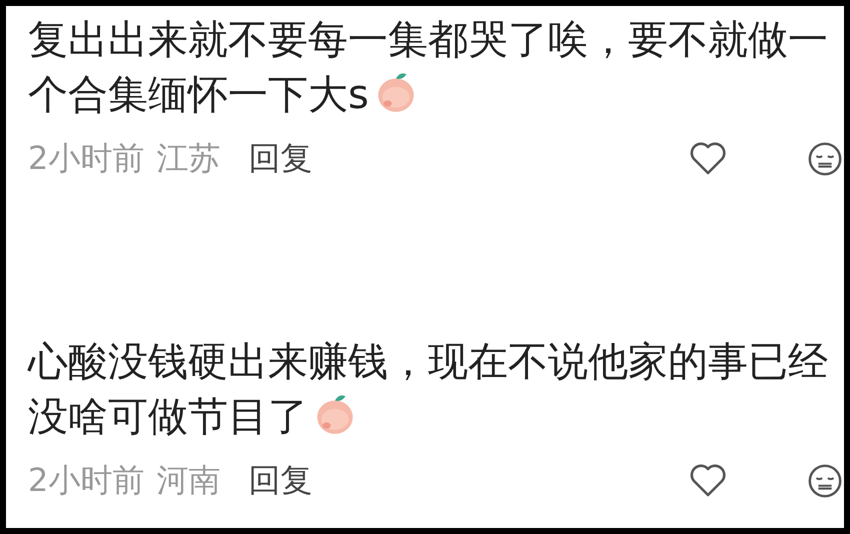 This screenshot has width=850, height=534. Describe the element at coordinates (188, 480) in the screenshot. I see `comment-location: 河南` at that location.